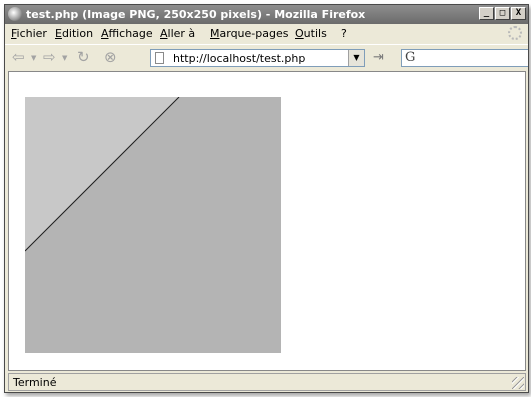 Image resolution: width=531 pixels, height=397 pixels. Describe the element at coordinates (239, 58) in the screenshot. I see `url-text: http://localhost/test.php` at that location.